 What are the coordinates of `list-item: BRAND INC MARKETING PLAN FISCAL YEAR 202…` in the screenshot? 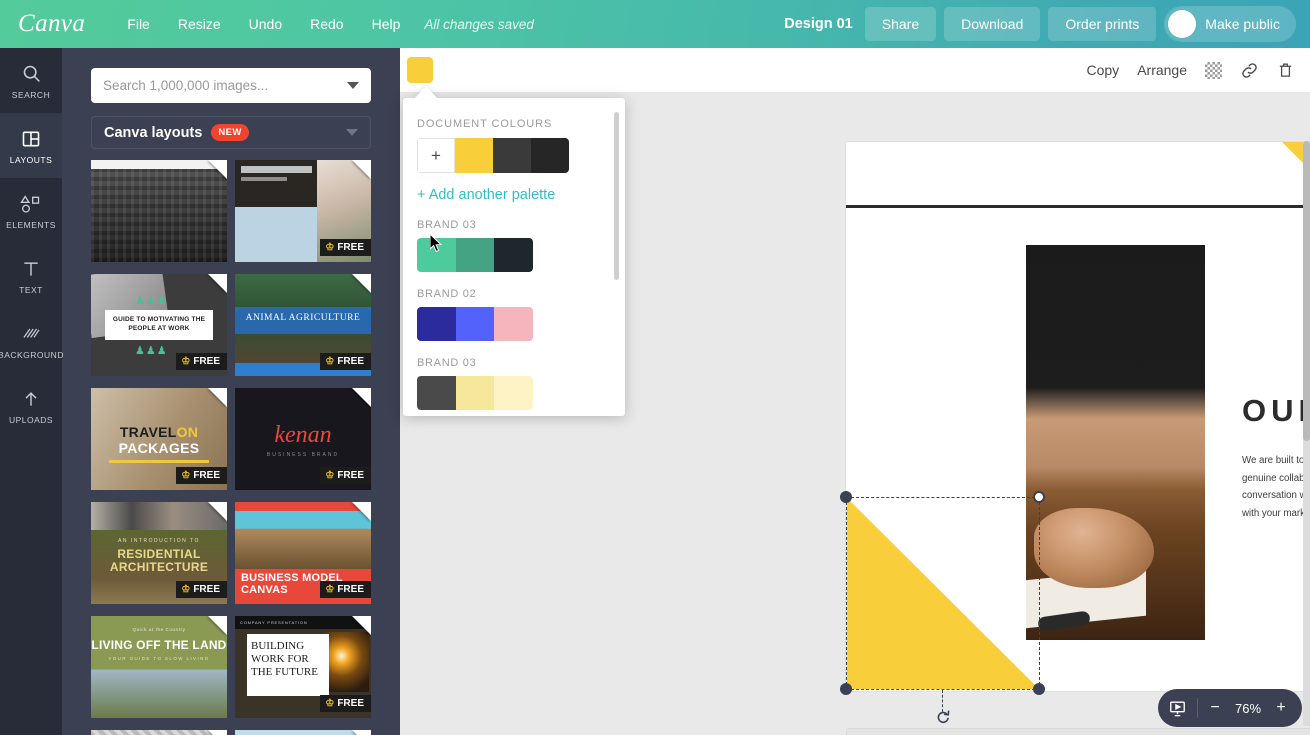 It's located at (159, 732).